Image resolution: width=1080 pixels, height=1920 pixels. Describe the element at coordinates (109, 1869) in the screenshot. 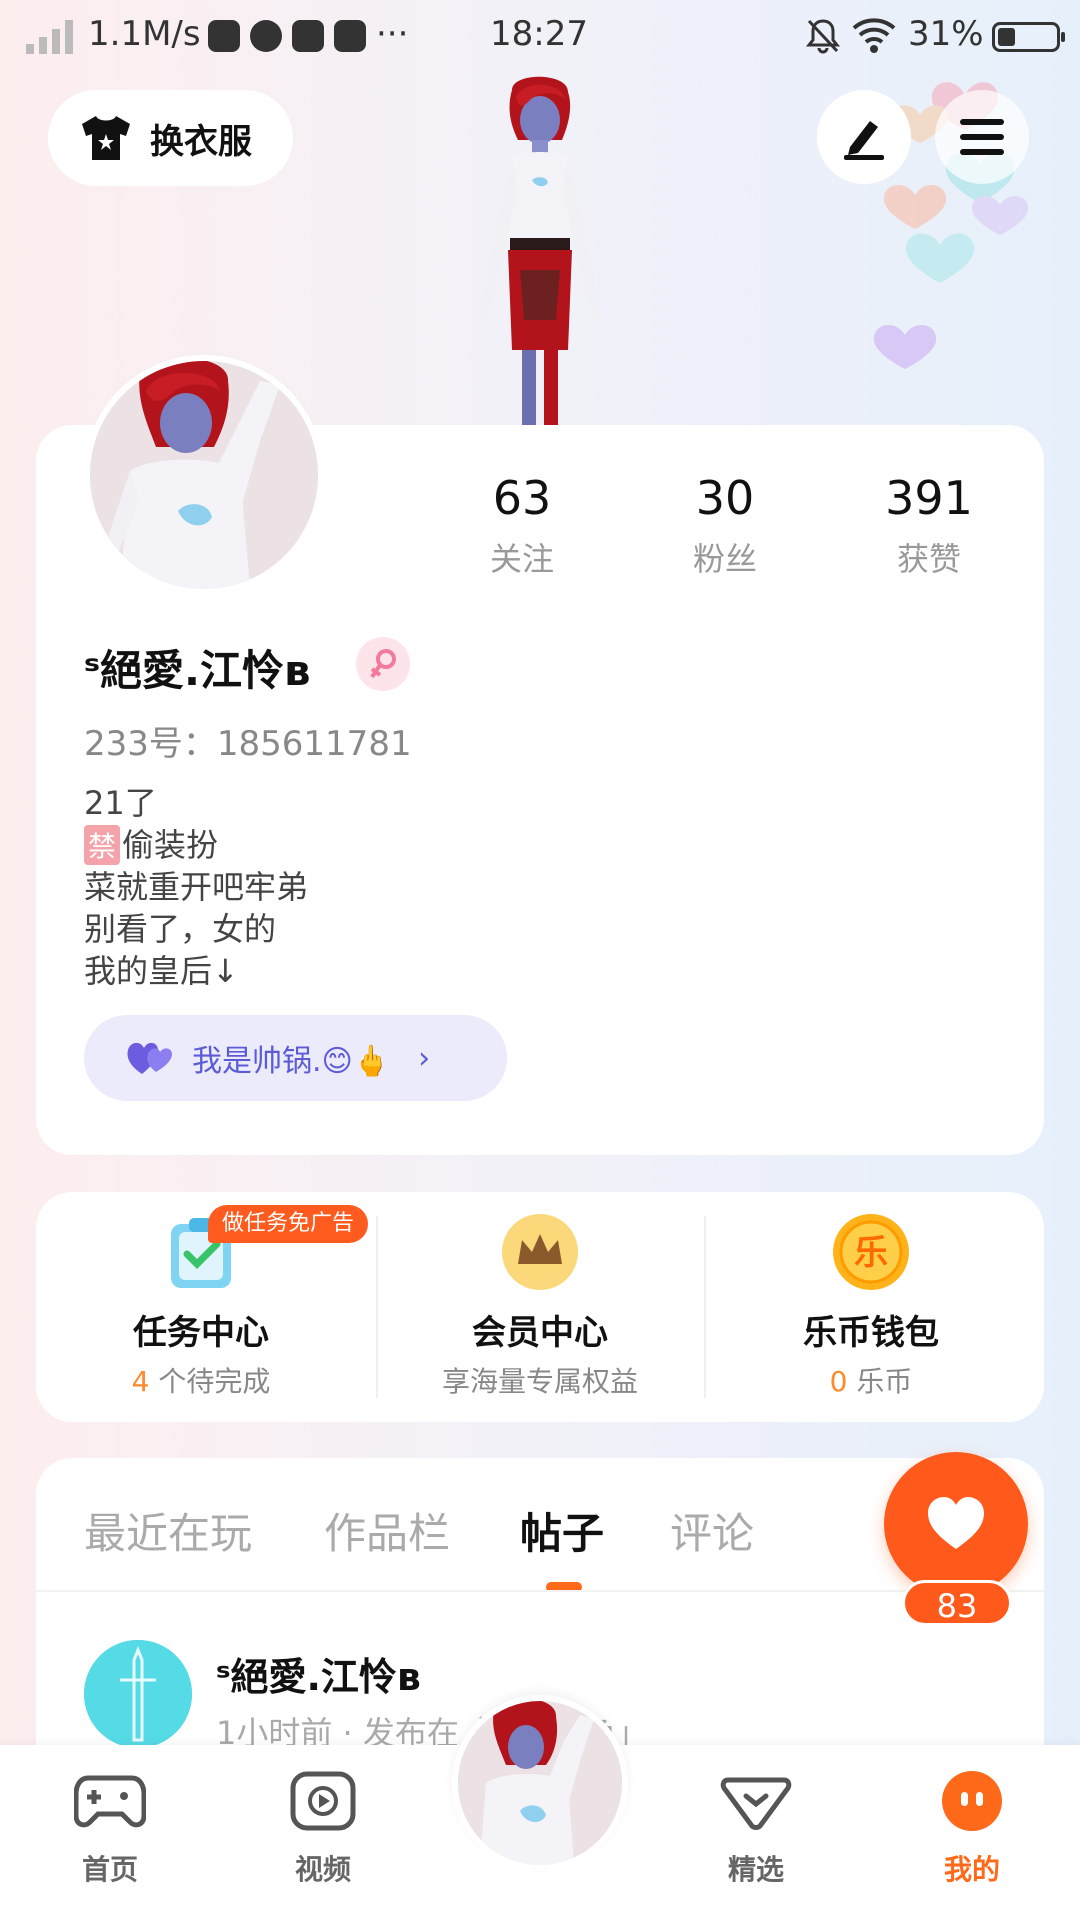

I see `nav-home-label: 首页` at that location.